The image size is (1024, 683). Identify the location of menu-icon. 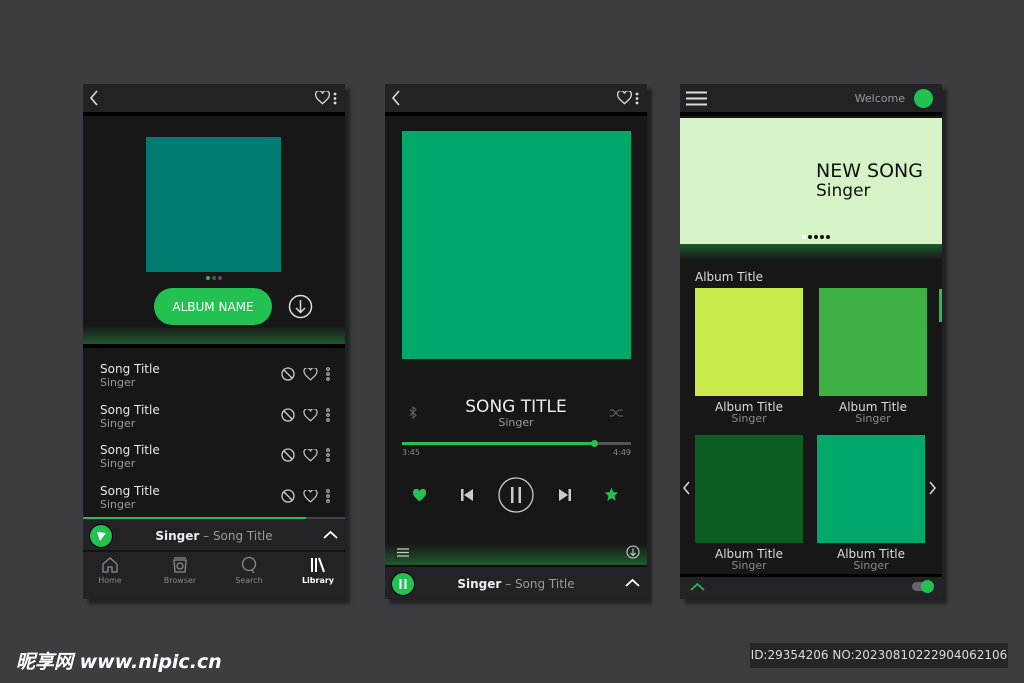
(403, 552).